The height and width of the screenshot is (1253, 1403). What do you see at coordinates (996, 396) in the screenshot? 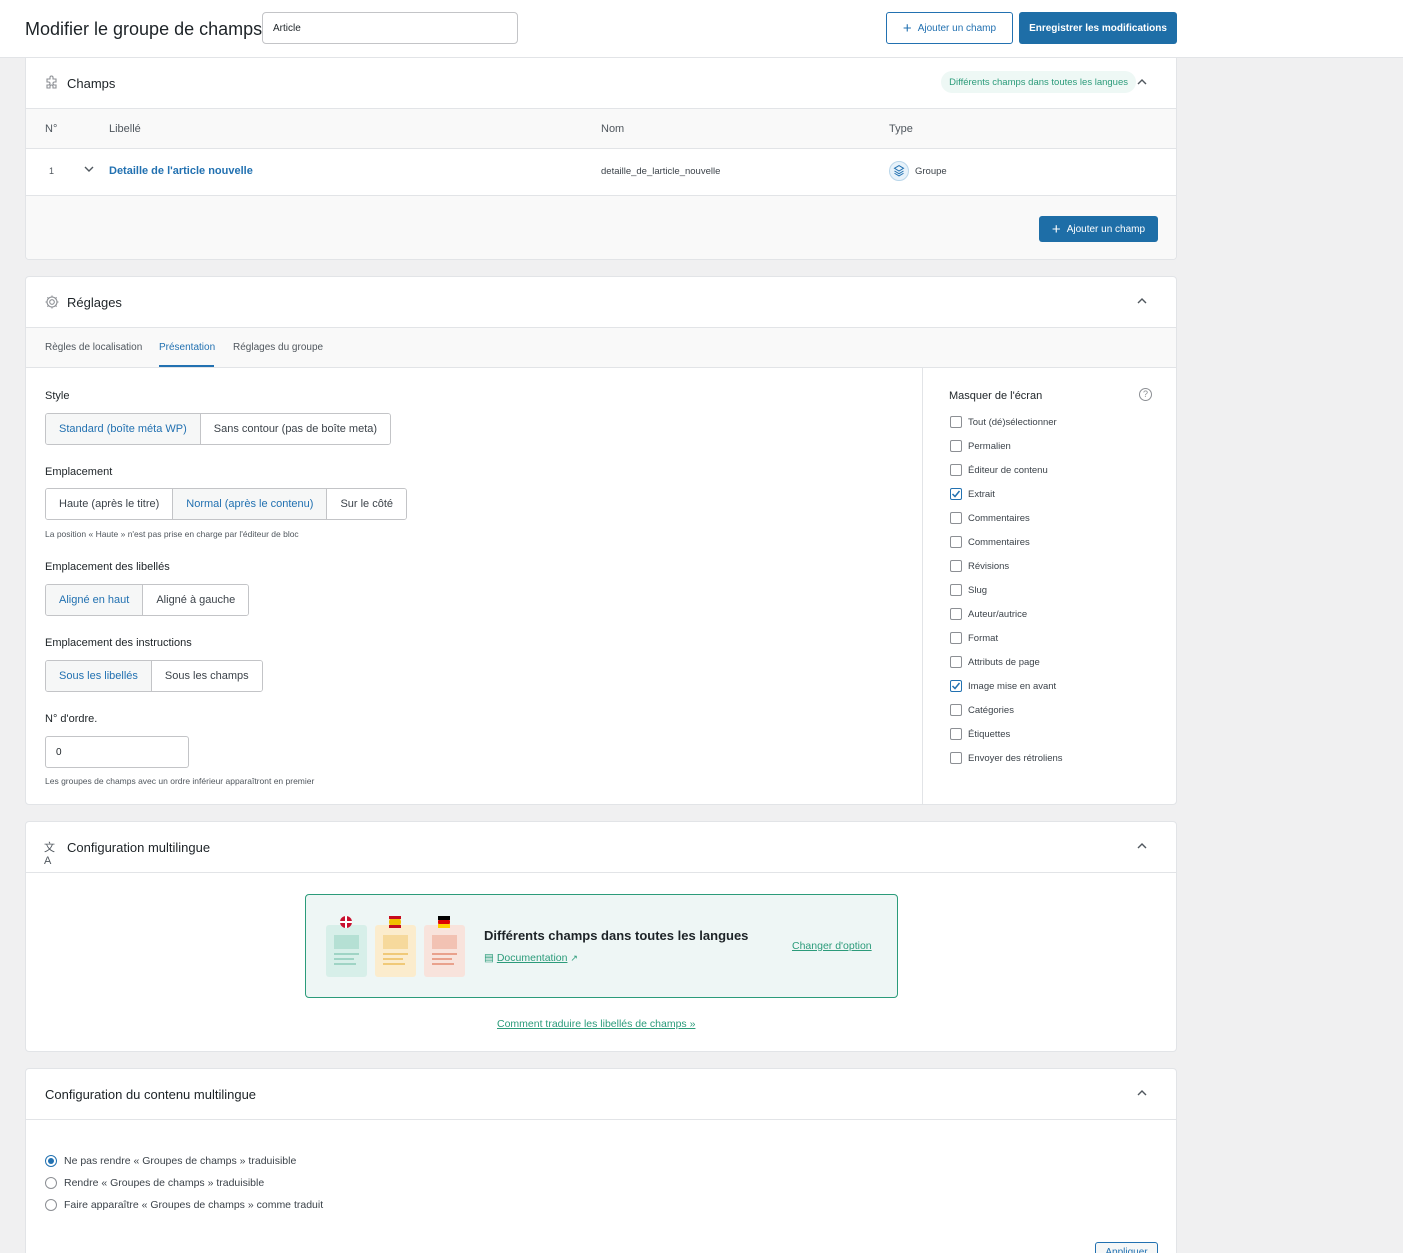
I see `hide-on-screen-label: Masquer de l'écran` at bounding box center [996, 396].